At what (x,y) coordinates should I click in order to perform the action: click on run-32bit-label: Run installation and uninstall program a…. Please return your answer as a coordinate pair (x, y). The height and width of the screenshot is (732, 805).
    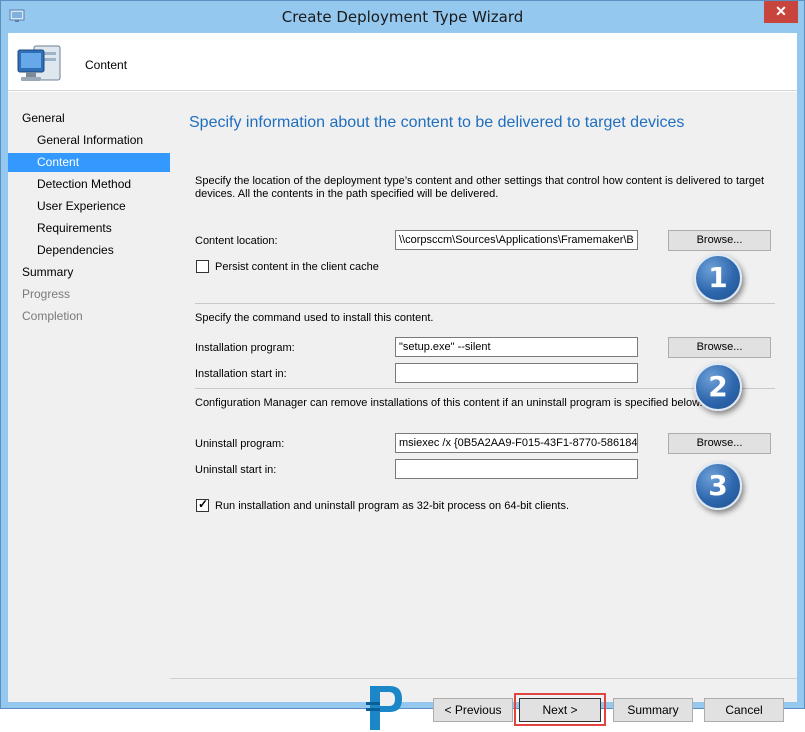
    Looking at the image, I should click on (392, 506).